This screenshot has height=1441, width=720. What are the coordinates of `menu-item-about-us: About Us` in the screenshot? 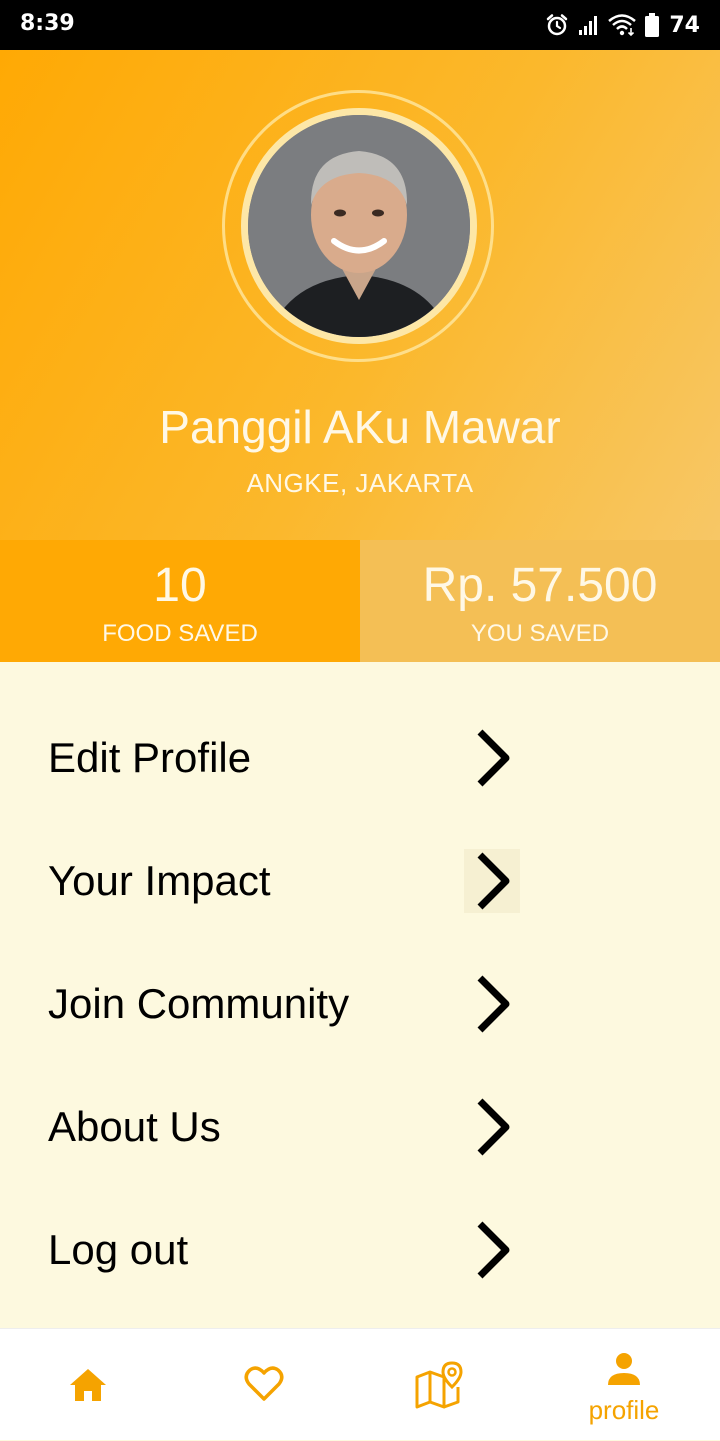 It's located at (360, 1126).